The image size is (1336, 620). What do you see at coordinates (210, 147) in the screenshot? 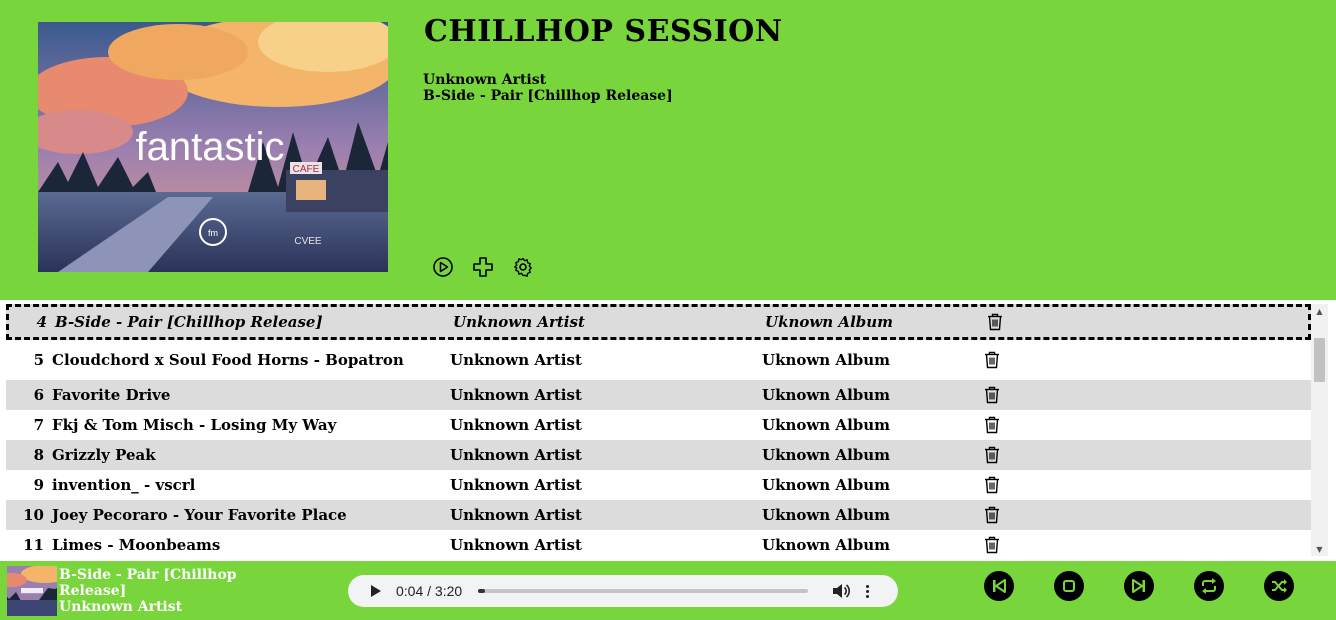
I see `cover-text: fantastic` at bounding box center [210, 147].